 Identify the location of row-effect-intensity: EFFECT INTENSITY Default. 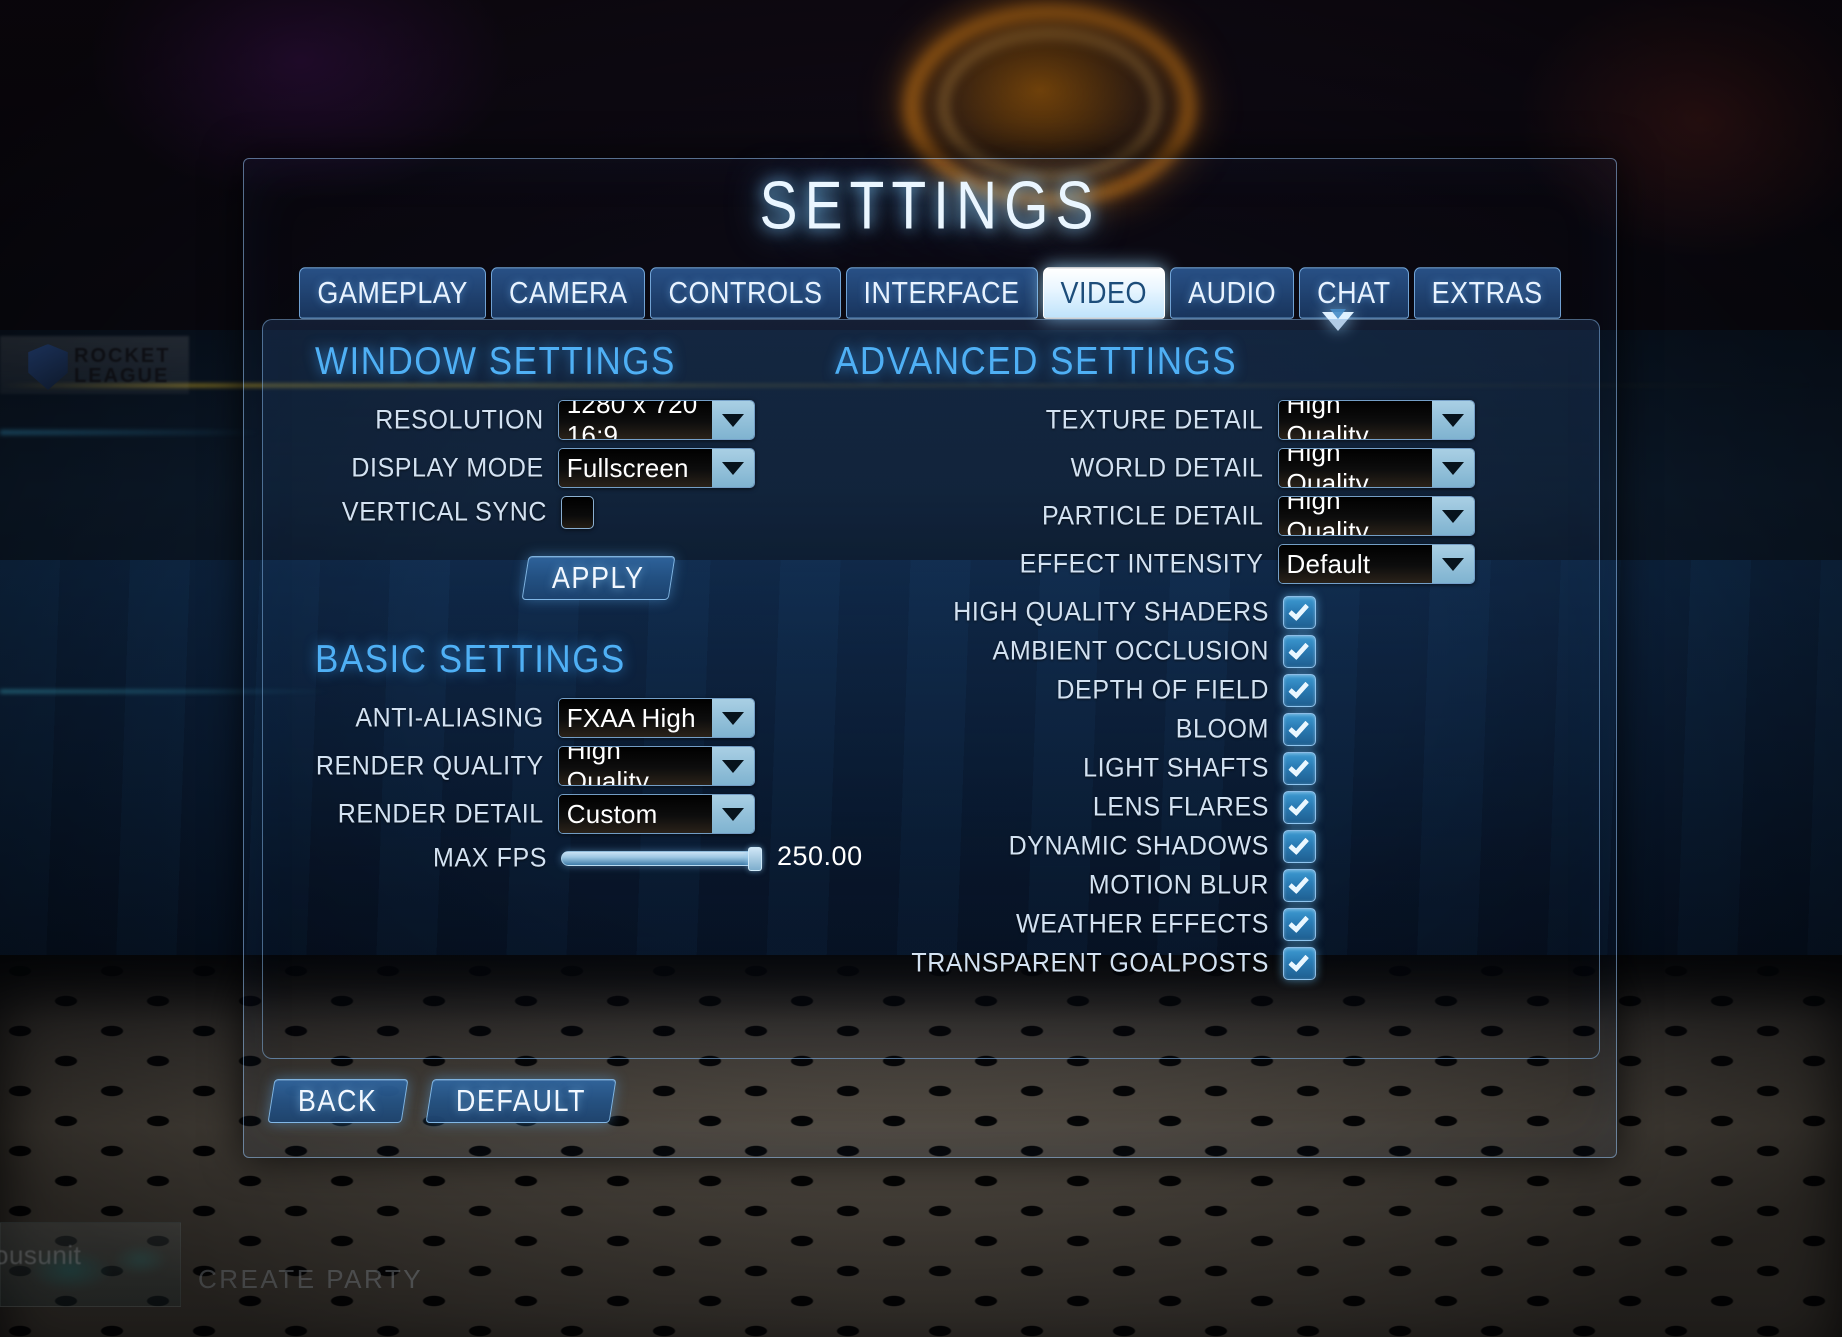
(1155, 564).